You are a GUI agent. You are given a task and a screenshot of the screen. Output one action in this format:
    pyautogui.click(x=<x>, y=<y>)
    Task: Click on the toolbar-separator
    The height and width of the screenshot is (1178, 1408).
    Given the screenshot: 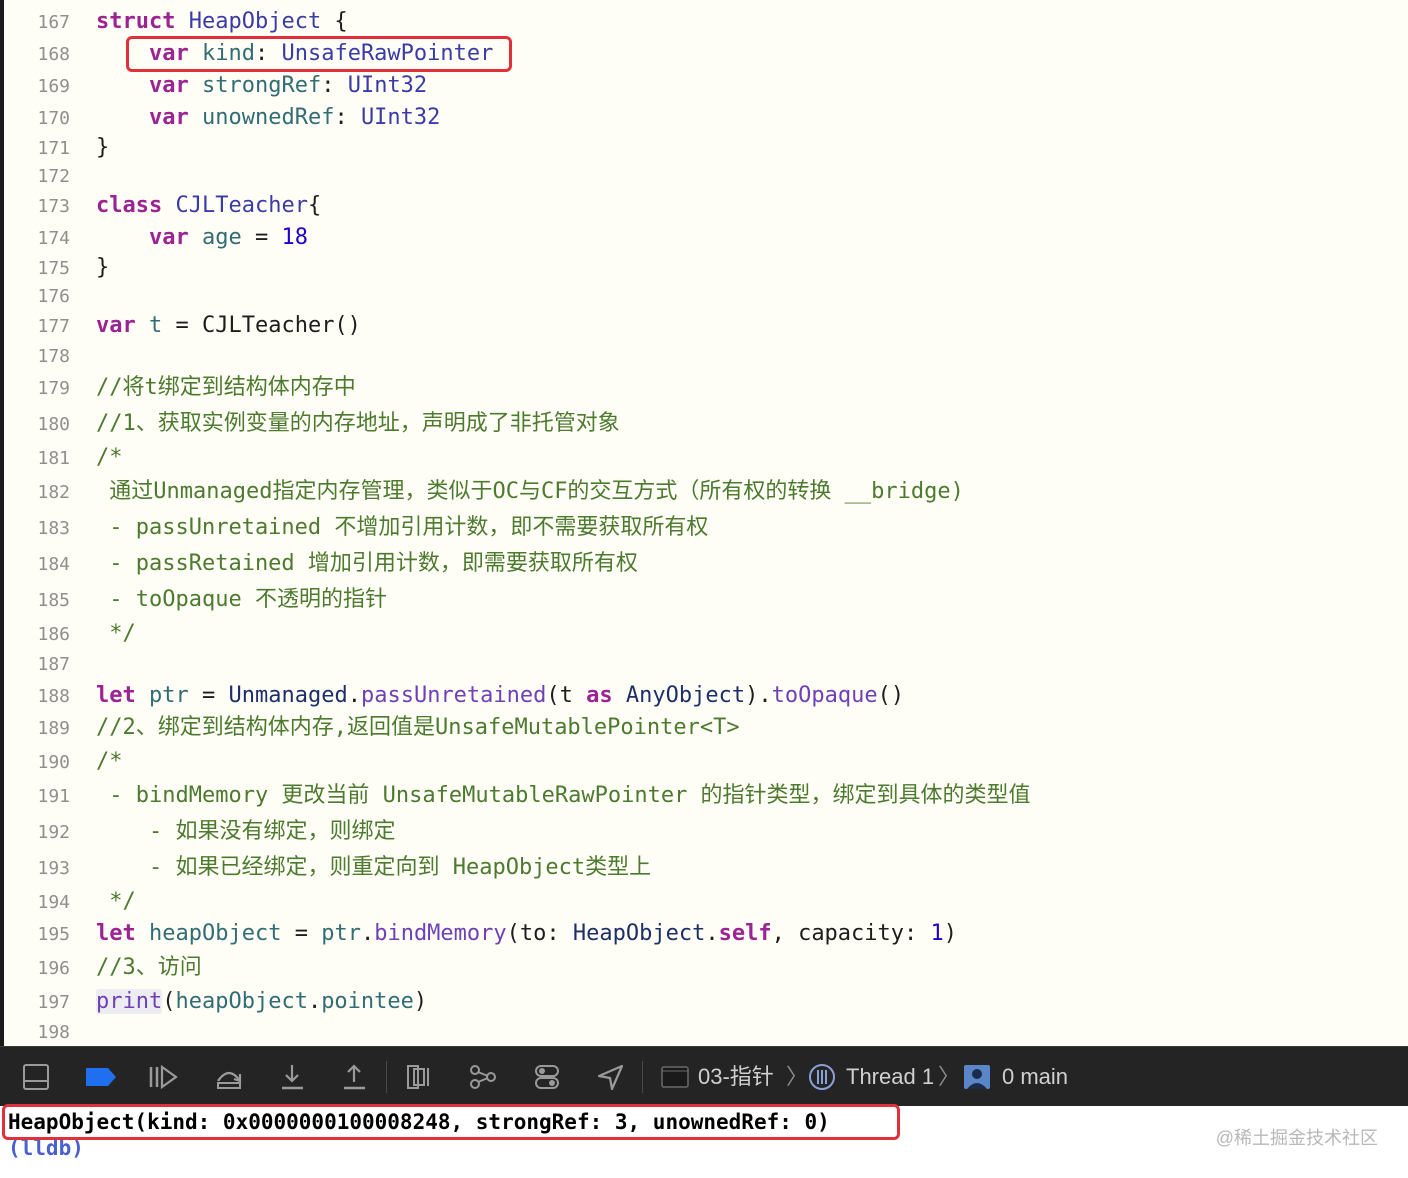 What is the action you would take?
    pyautogui.click(x=386, y=1077)
    